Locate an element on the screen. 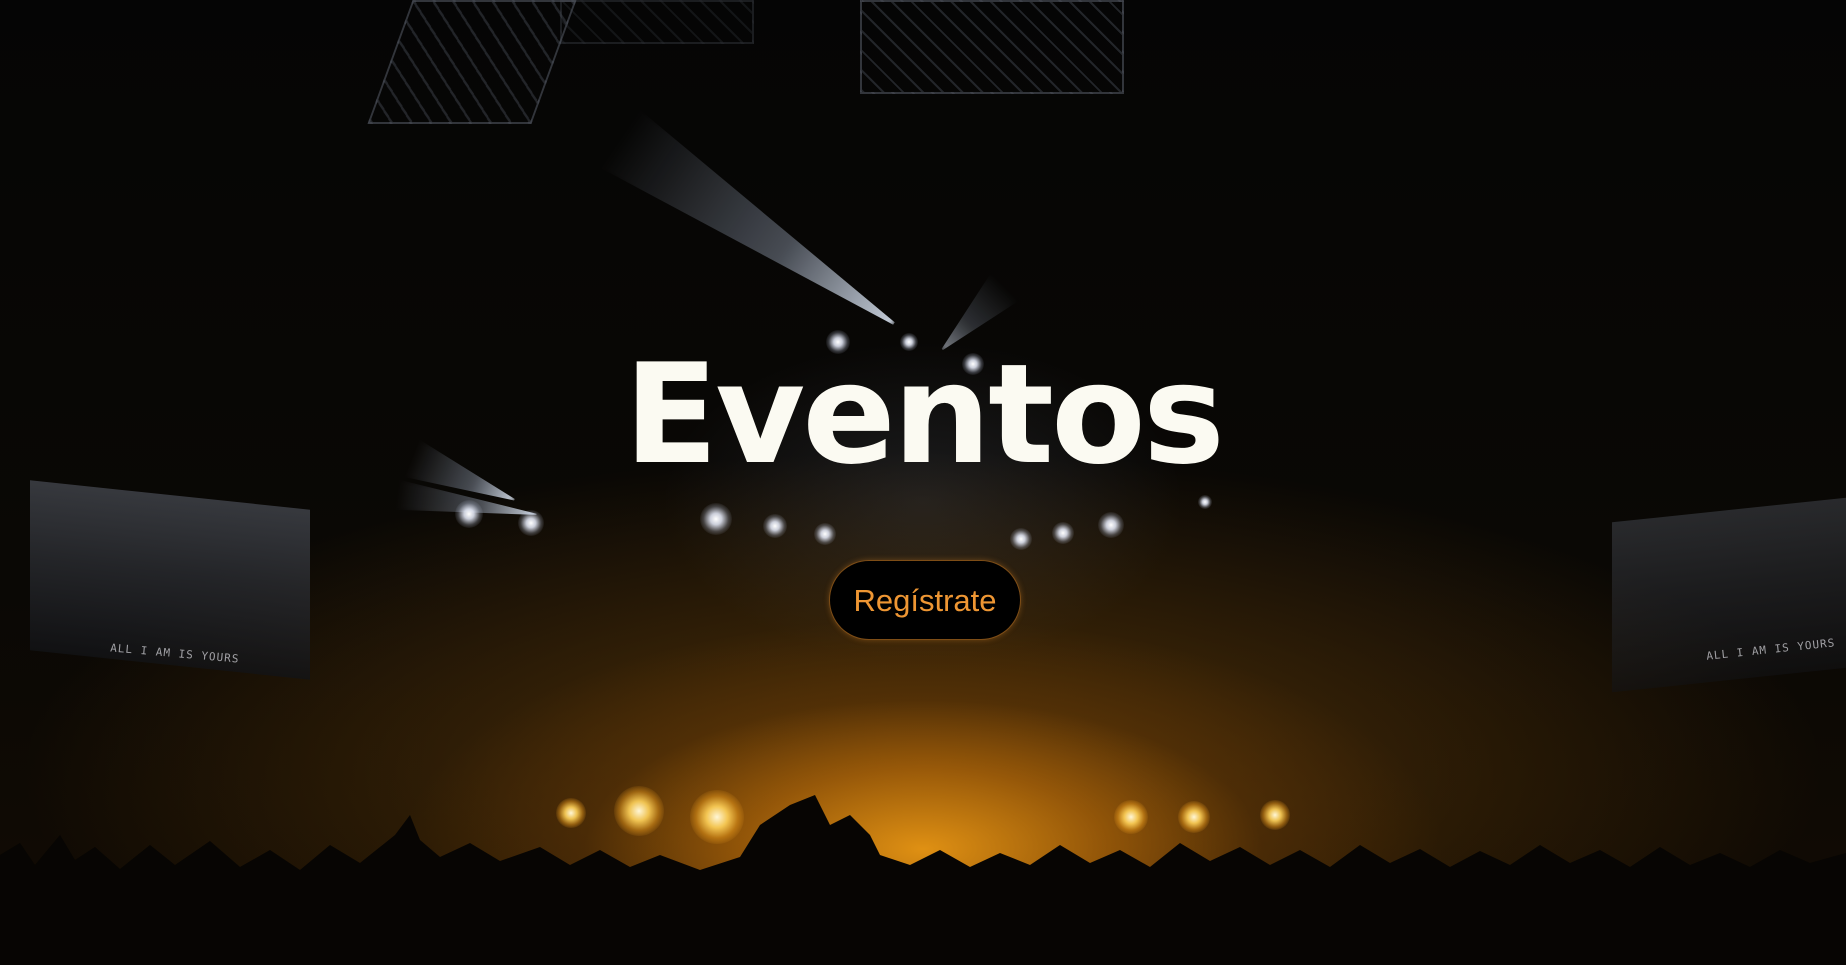 This screenshot has width=1846, height=965. register-button: Regístrate is located at coordinates (925, 600).